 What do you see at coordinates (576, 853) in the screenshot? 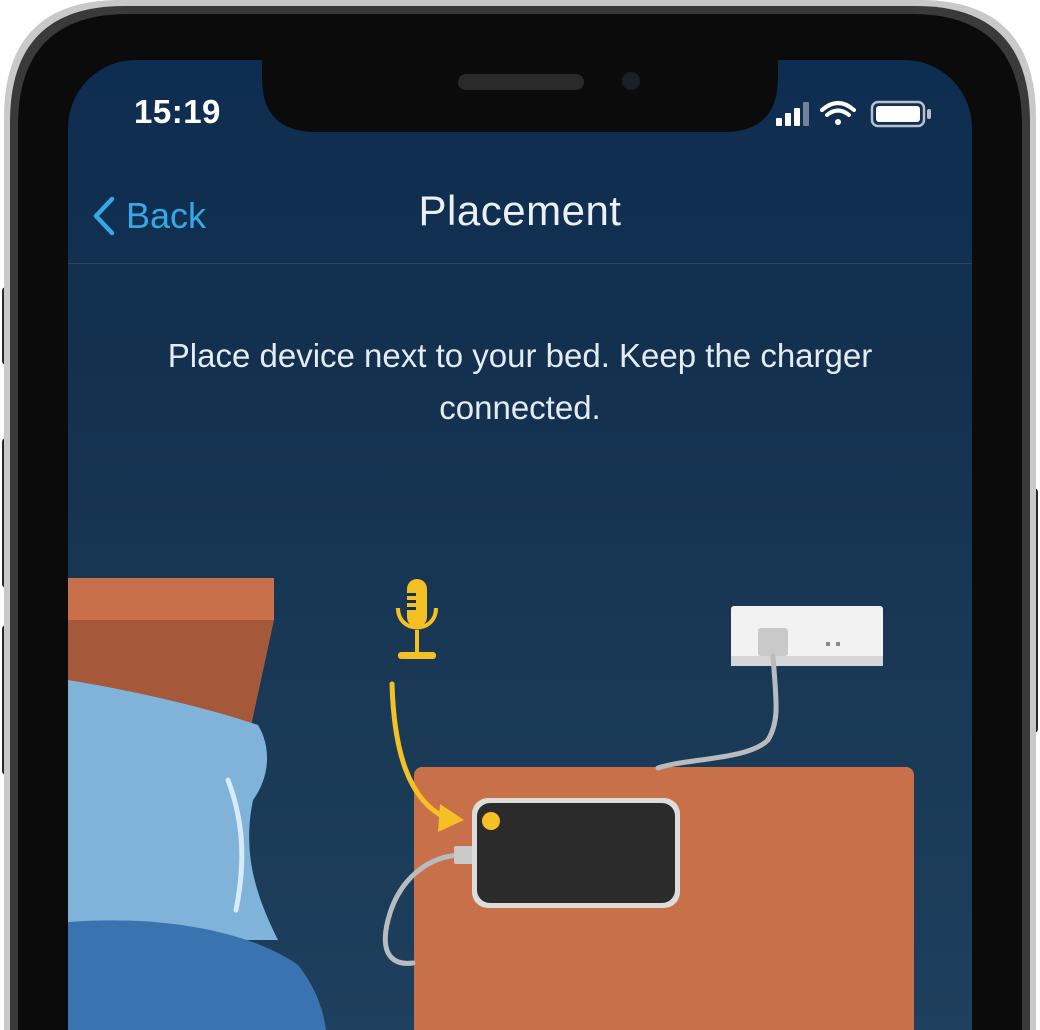
I see `sleep-device` at bounding box center [576, 853].